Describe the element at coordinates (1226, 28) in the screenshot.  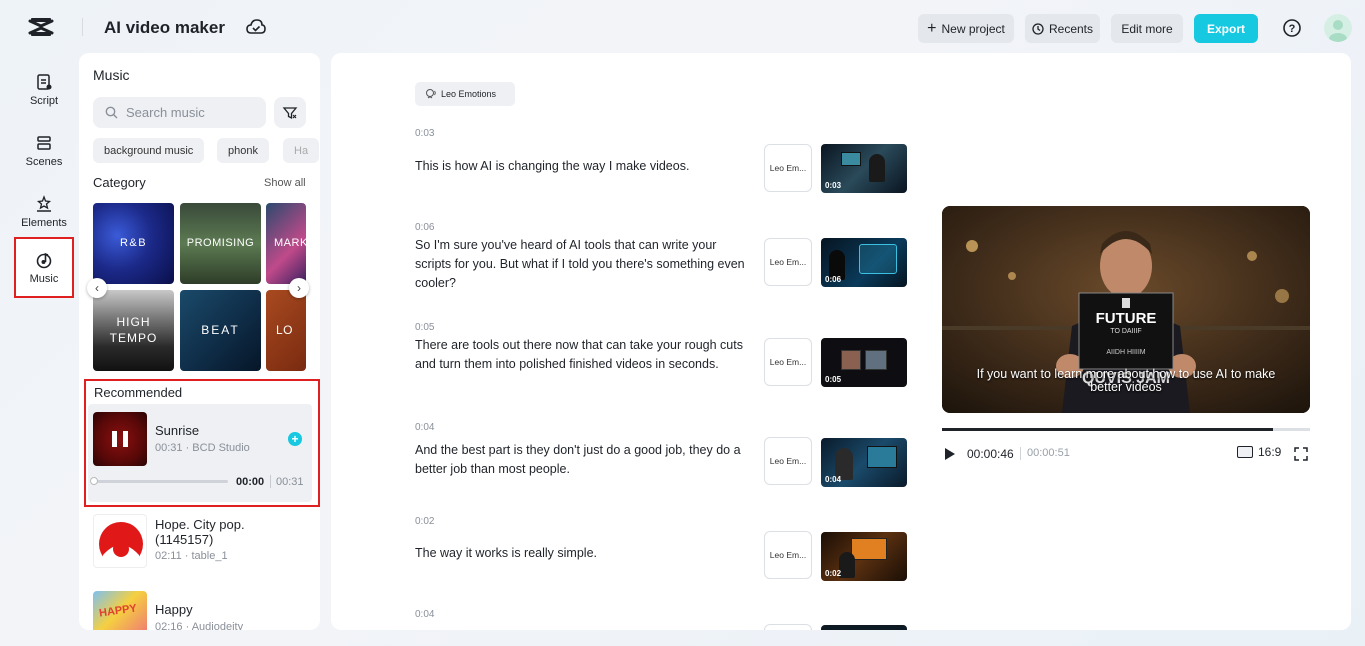
I see `export-button: Export` at that location.